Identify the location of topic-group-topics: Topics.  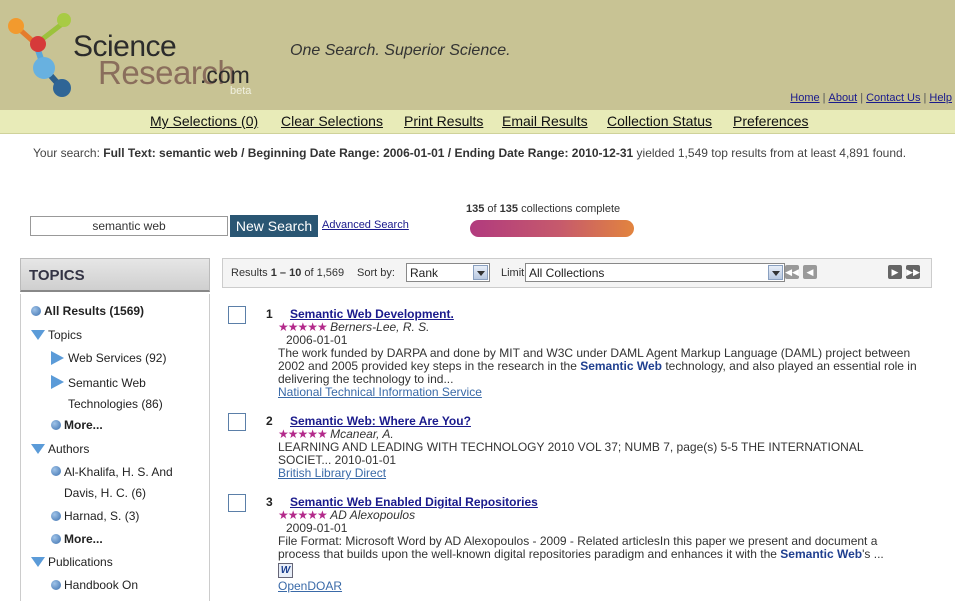
(56, 335).